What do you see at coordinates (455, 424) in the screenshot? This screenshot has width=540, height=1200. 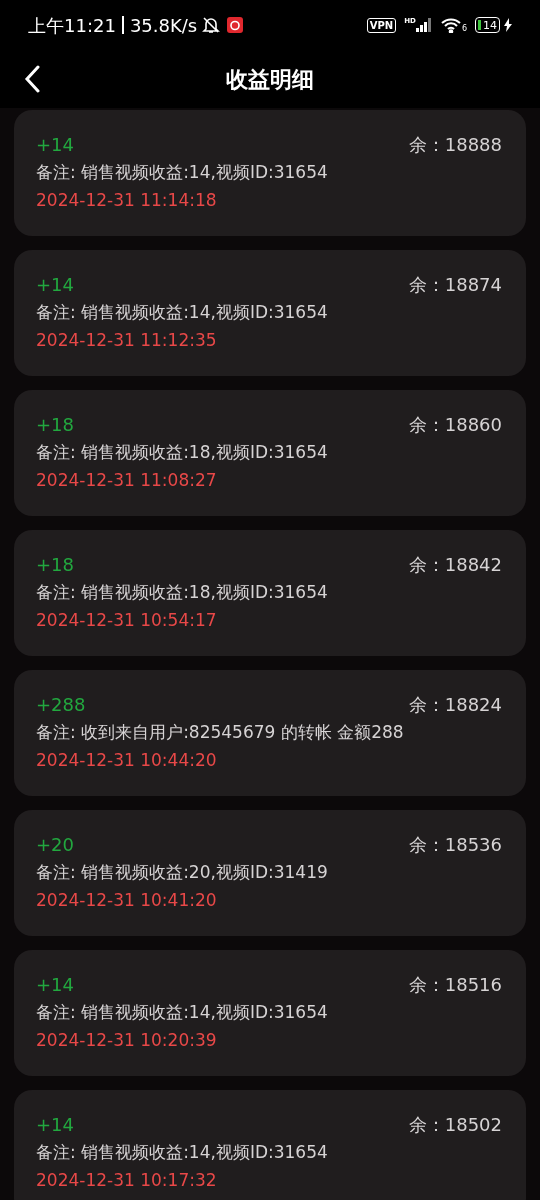 I see `balance-text: 余：18860` at bounding box center [455, 424].